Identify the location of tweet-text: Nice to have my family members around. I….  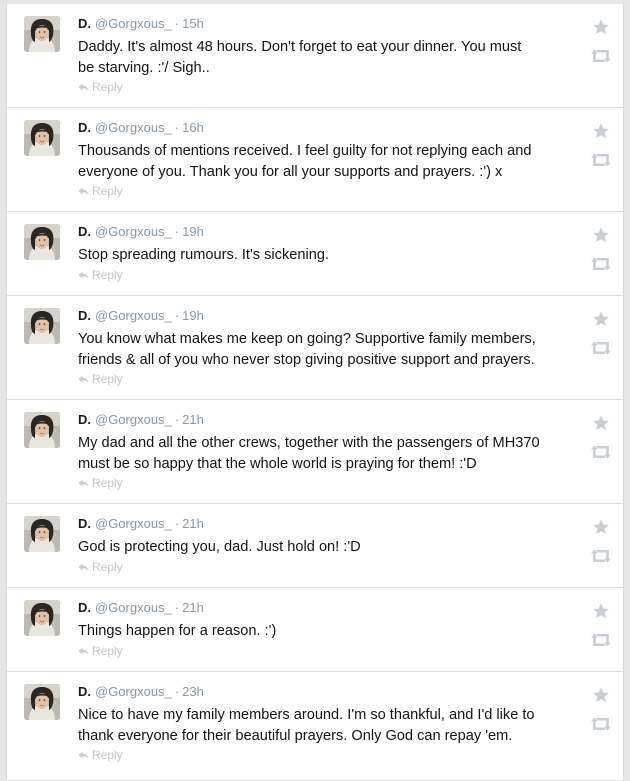
(306, 725).